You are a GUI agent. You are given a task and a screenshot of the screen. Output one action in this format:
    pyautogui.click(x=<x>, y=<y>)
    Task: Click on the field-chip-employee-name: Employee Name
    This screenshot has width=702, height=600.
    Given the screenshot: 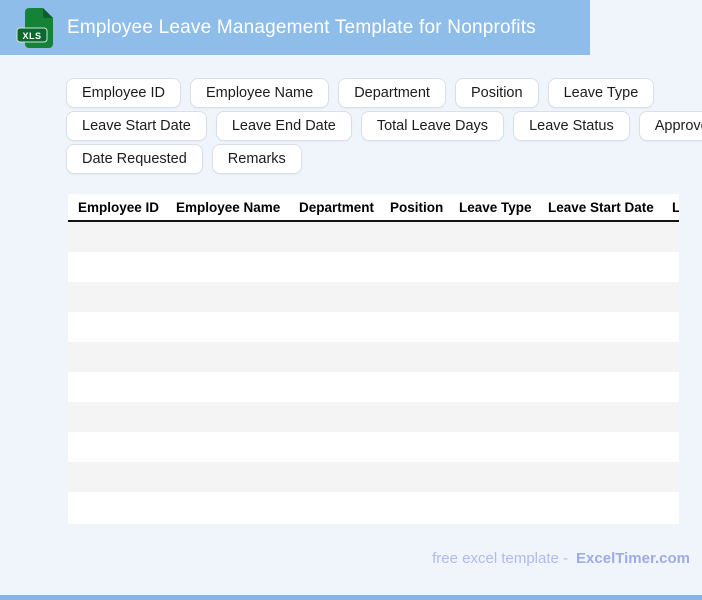 What is the action you would take?
    pyautogui.click(x=260, y=93)
    